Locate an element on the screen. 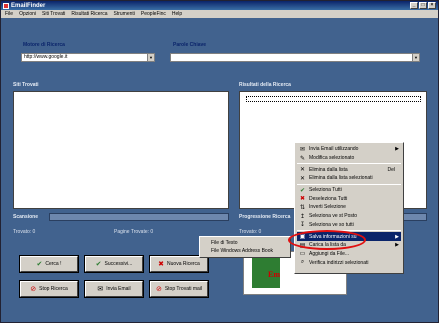  keywords-label: Parole Chiave is located at coordinates (190, 45).